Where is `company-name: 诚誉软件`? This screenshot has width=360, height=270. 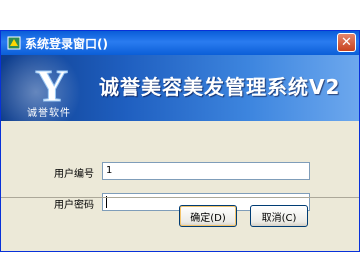
company-name: 诚誉软件 is located at coordinates (49, 113).